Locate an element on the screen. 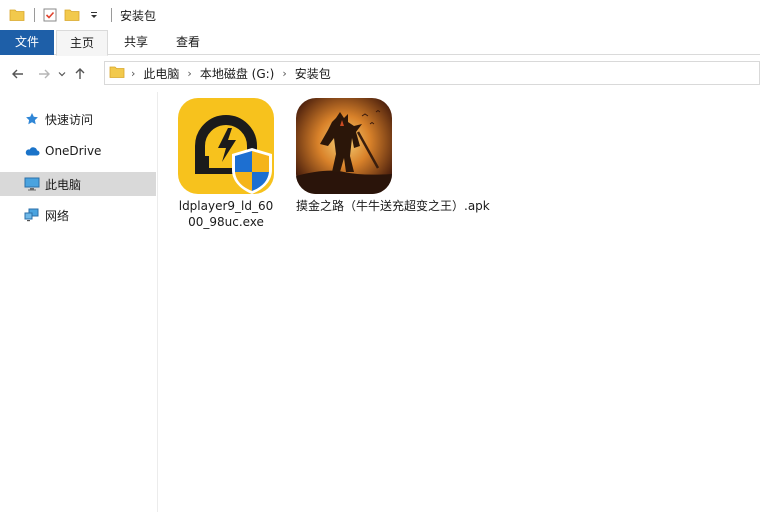 Image resolution: width=760 pixels, height=512 pixels. new-folder-icon is located at coordinates (72, 15).